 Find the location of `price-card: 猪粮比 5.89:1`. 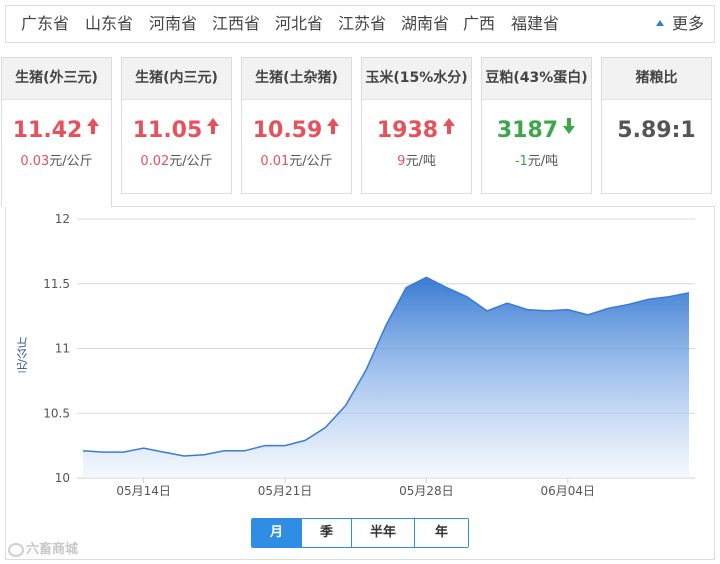

price-card: 猪粮比 5.89:1 is located at coordinates (656, 125).